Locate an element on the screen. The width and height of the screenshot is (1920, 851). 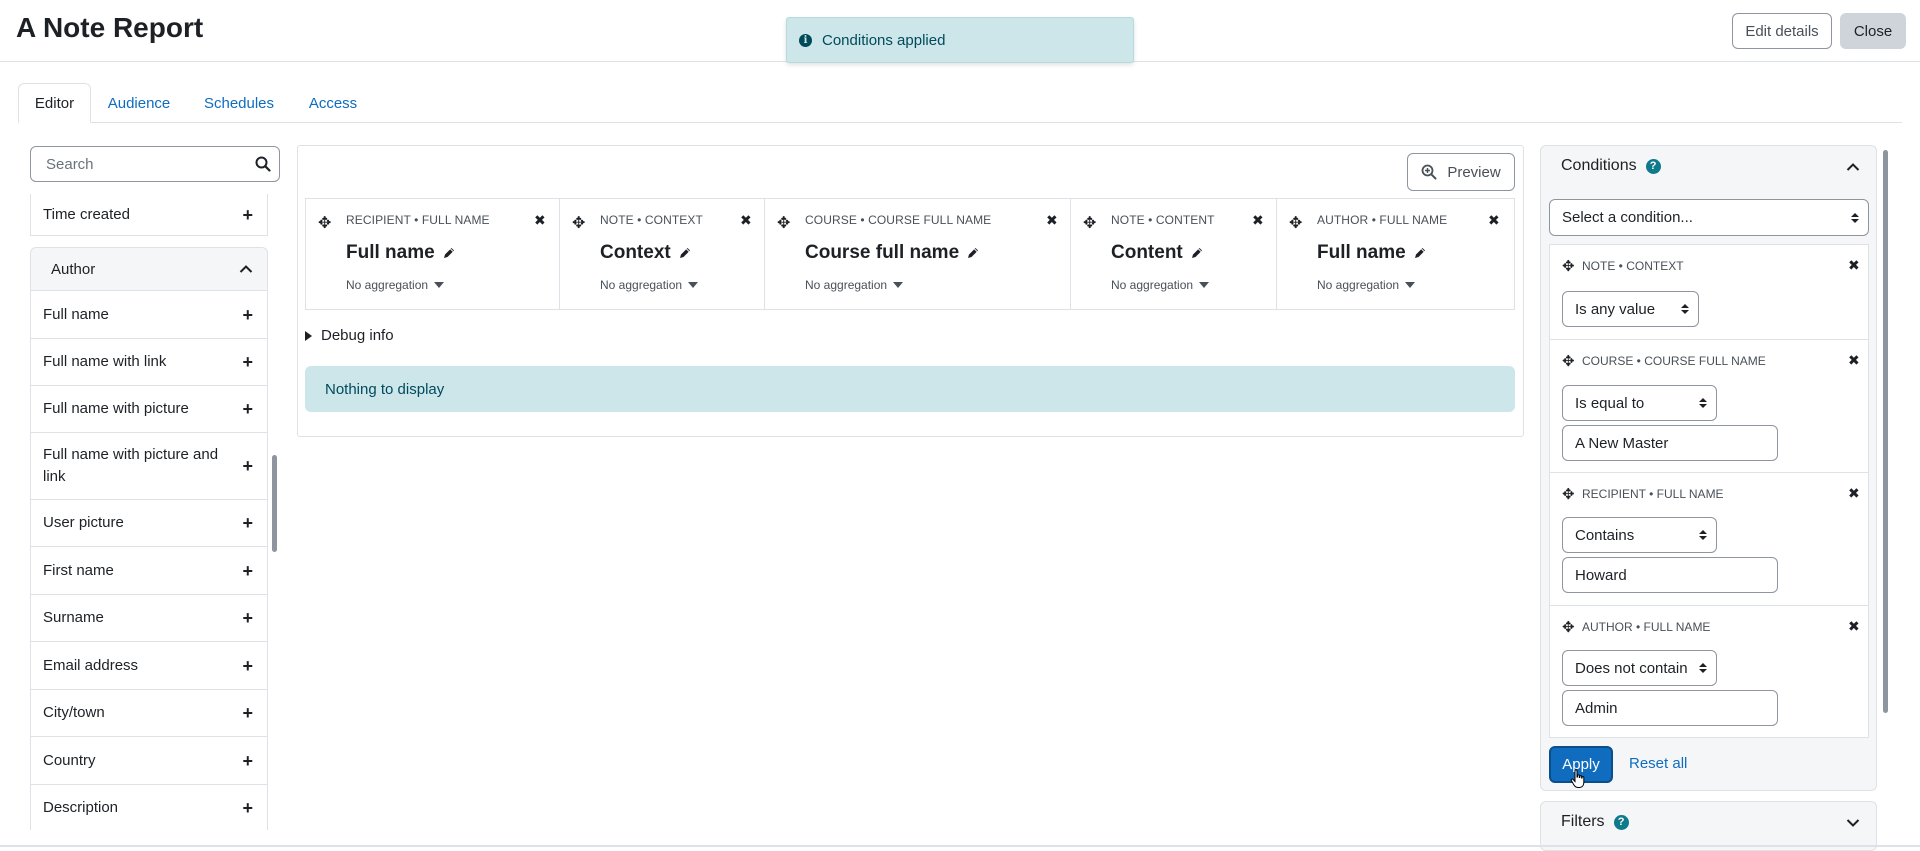
sidebar-item-label: Full name with picture and link is located at coordinates (131, 465).